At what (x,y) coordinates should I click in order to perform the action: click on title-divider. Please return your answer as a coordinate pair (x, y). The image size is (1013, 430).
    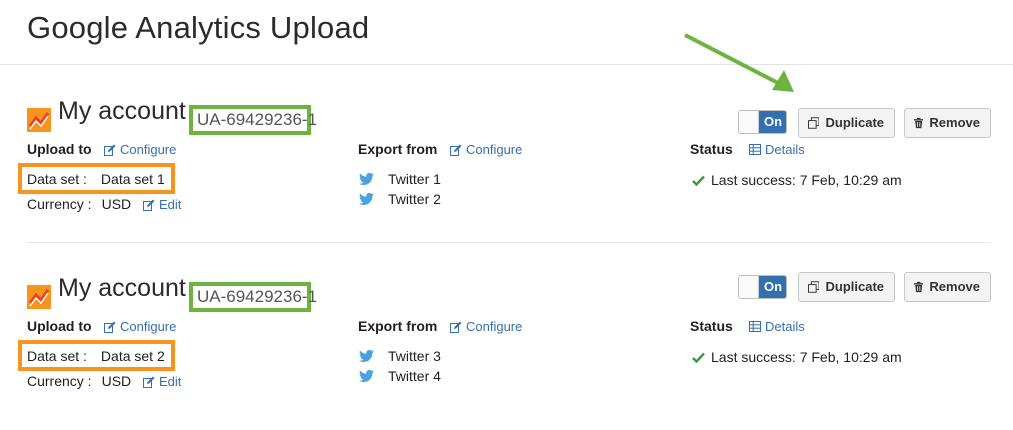
    Looking at the image, I should click on (506, 64).